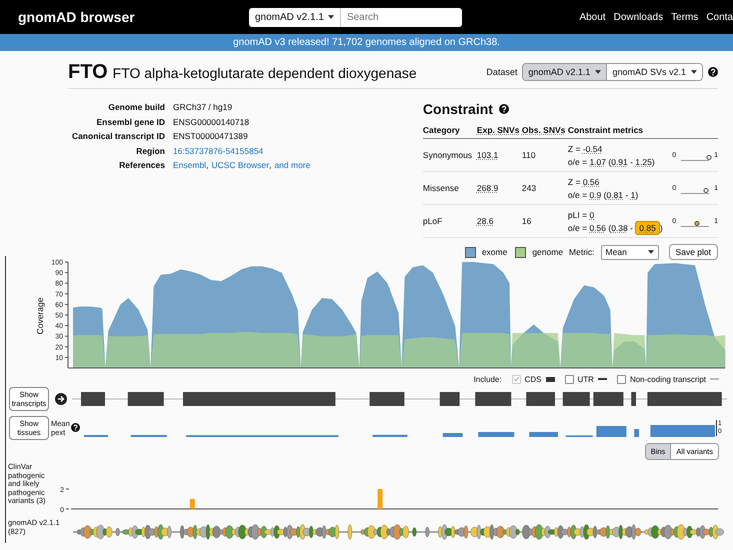 The image size is (733, 550). I want to click on info-label: Region, so click(150, 150).